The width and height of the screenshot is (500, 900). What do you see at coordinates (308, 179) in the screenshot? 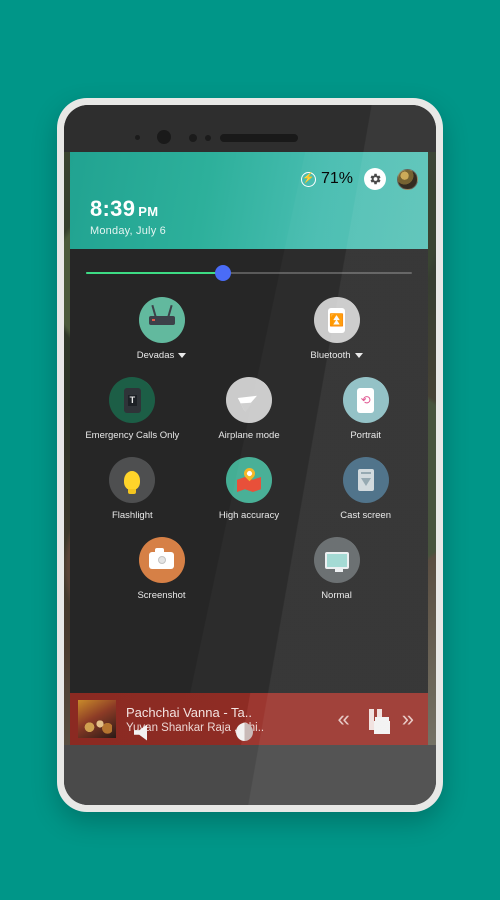
I see `battery-charging-icon: ⚡` at bounding box center [308, 179].